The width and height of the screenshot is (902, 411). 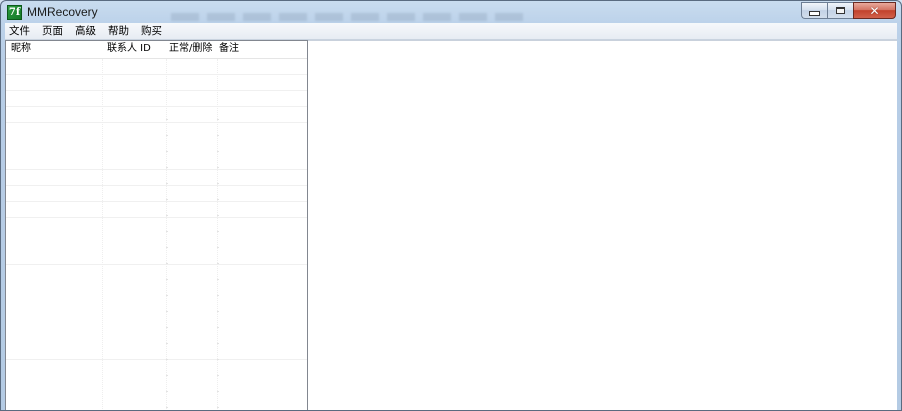 I want to click on title-bar: 7f MMRecovery ✕, so click(x=451, y=12).